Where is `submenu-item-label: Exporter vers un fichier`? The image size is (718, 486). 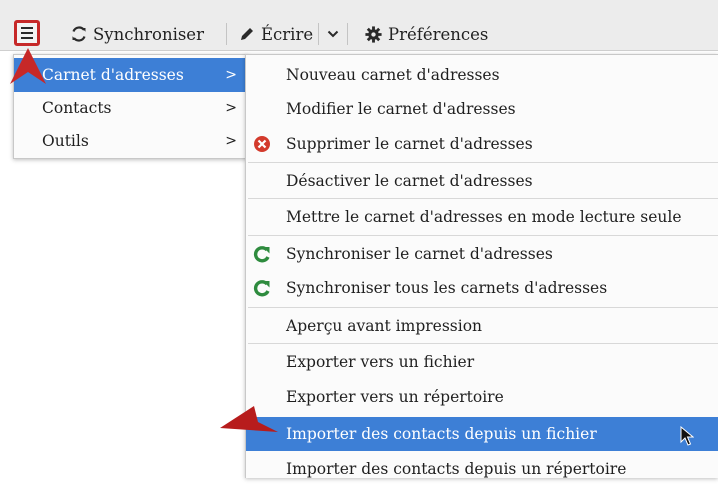 submenu-item-label: Exporter vers un fichier is located at coordinates (380, 362).